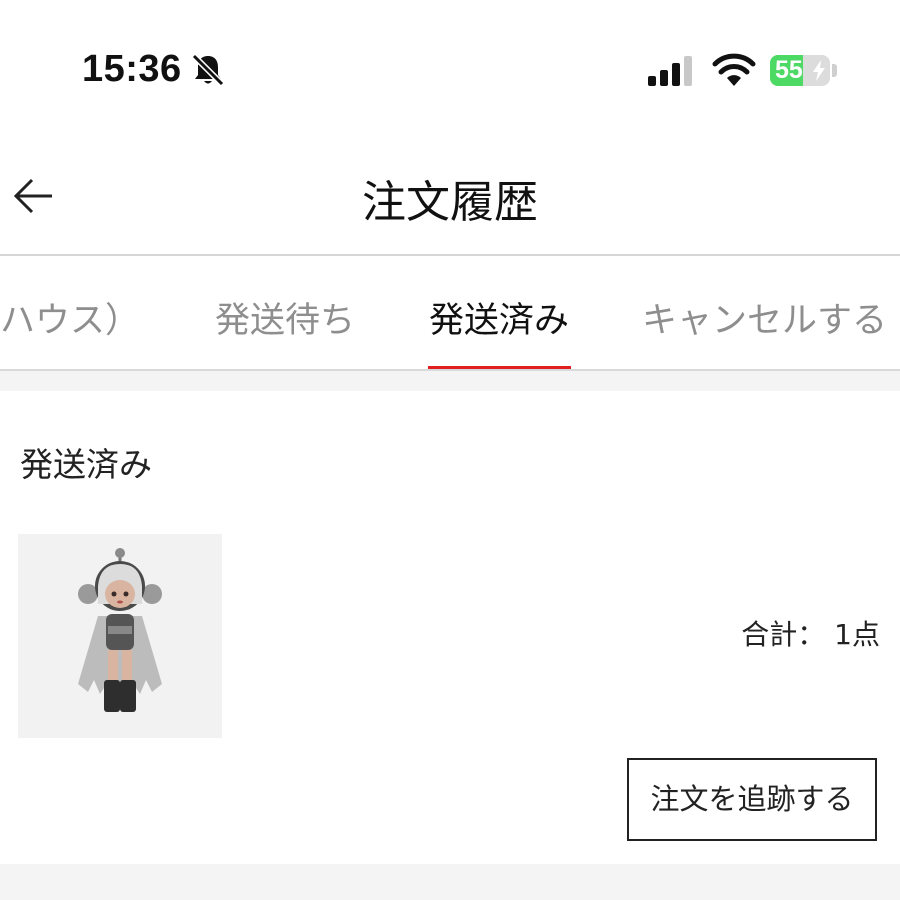  I want to click on cellular-signal-icon, so click(670, 71).